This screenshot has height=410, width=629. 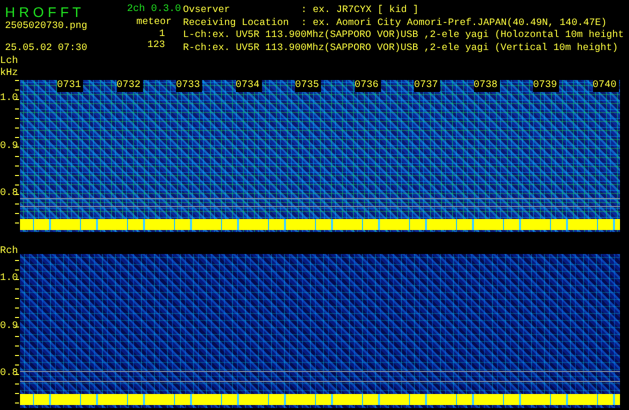 I want to click on channel-label: Lch, so click(x=10, y=62).